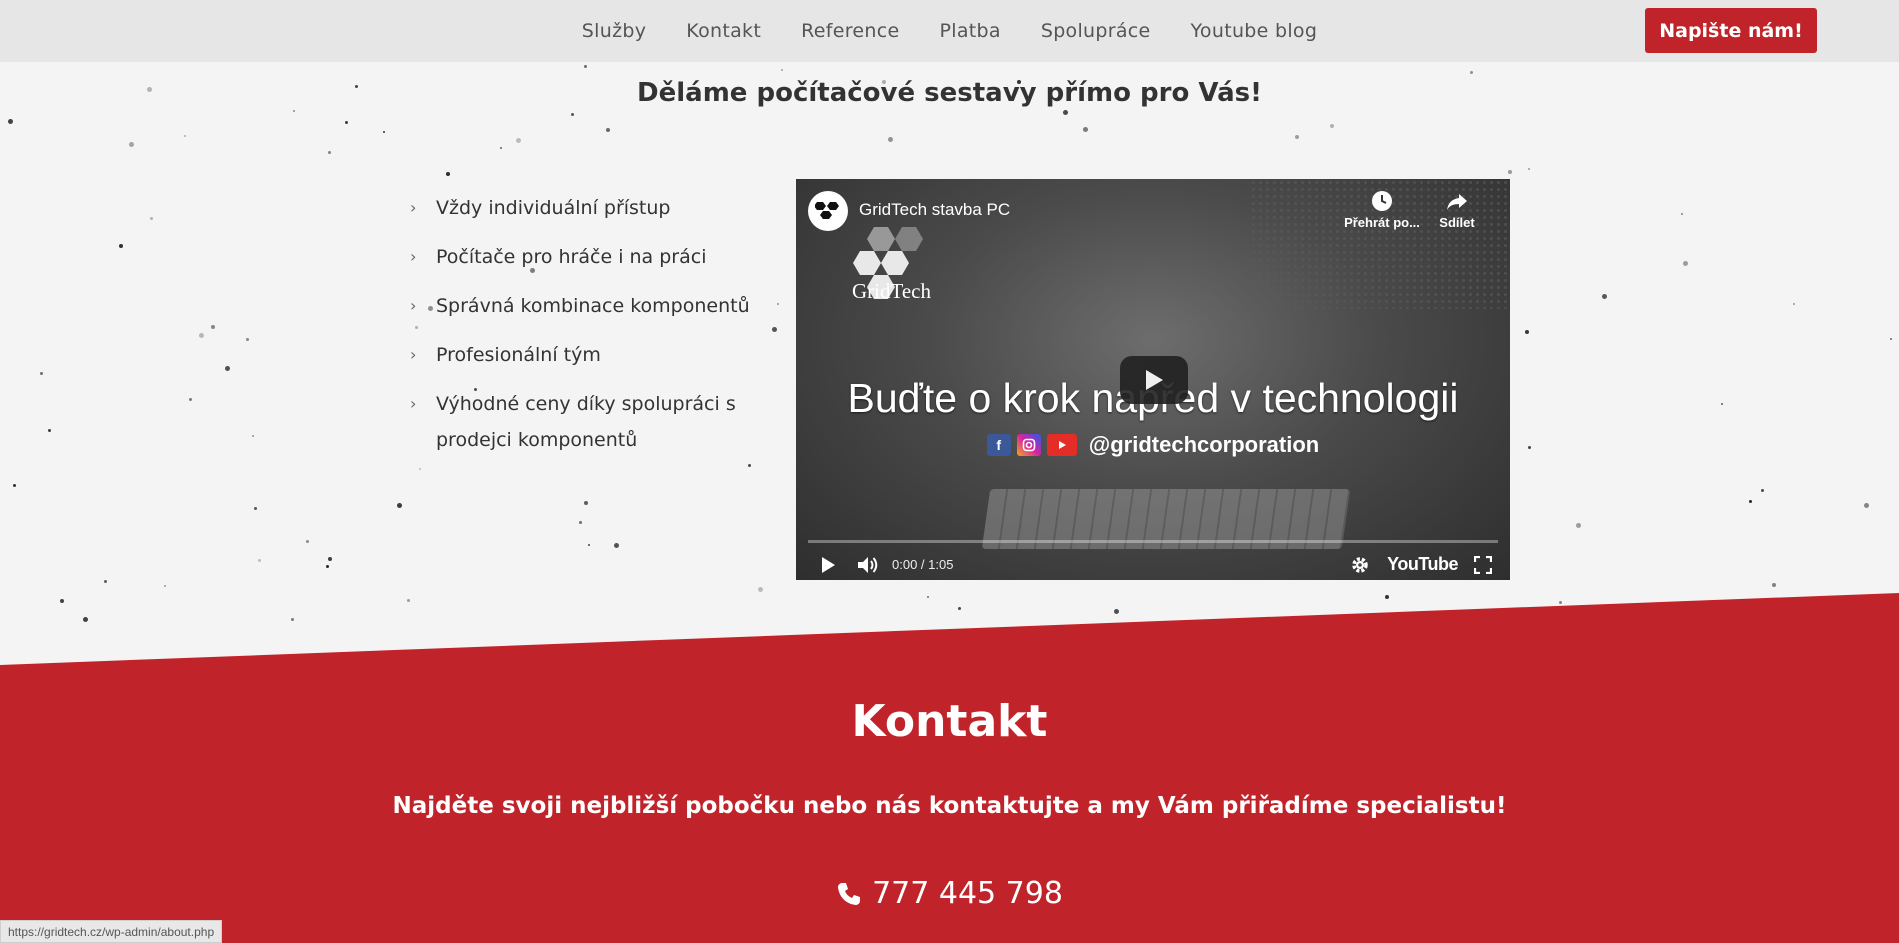  Describe the element at coordinates (614, 31) in the screenshot. I see `nav-item-sluzby: Služby` at that location.